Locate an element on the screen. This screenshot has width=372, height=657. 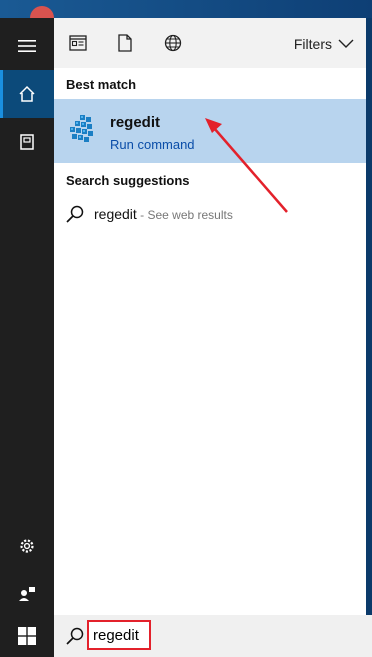
apps-filter-button is located at coordinates (78, 43).